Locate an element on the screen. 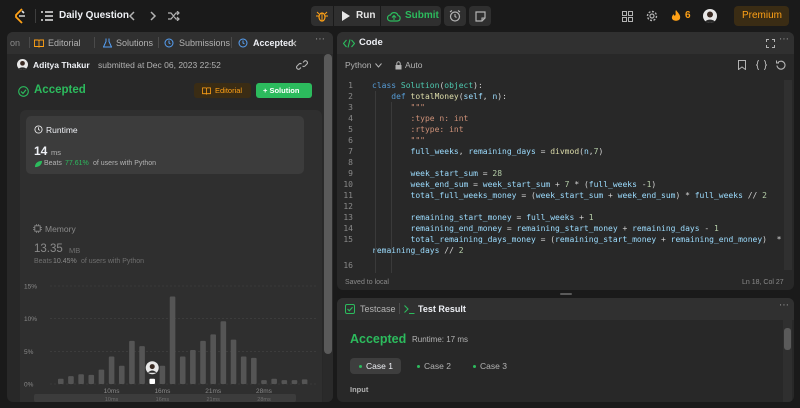 The width and height of the screenshot is (800, 408). your-runtime-bar is located at coordinates (152, 381).